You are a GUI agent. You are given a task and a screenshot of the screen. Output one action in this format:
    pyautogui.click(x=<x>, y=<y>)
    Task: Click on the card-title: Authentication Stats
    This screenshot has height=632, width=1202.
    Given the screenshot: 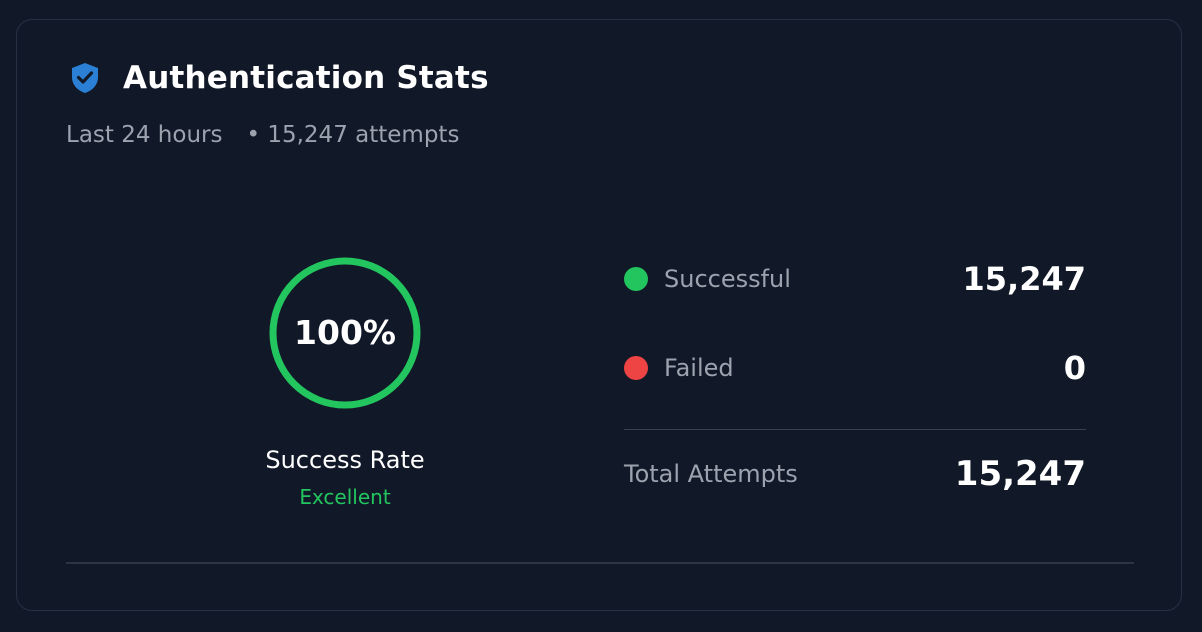 What is the action you would take?
    pyautogui.click(x=306, y=78)
    